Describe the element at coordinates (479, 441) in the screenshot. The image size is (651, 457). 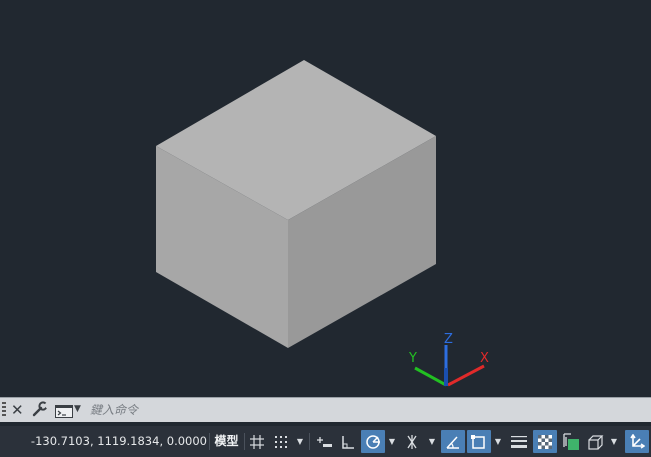
I see `osnap-icon` at that location.